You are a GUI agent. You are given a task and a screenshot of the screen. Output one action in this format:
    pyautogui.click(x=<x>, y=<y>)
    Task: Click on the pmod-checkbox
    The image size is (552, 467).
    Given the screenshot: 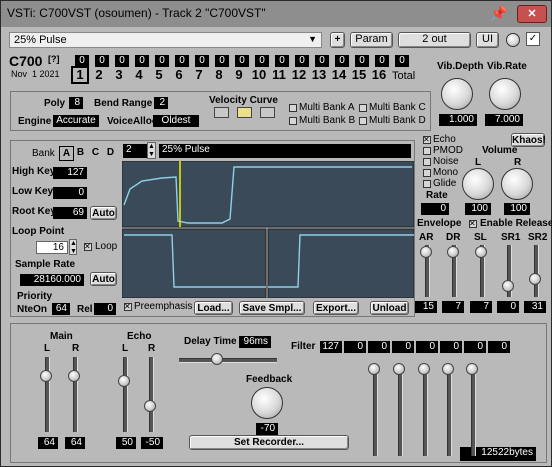 What is the action you would take?
    pyautogui.click(x=427, y=151)
    